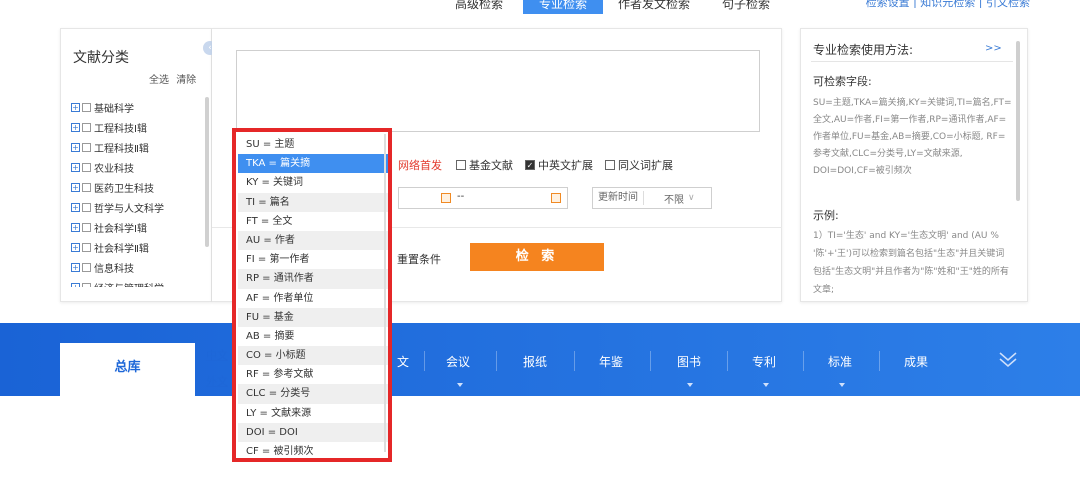 The height and width of the screenshot is (501, 1080). I want to click on category-item: + 社会科学Ⅱ辑, so click(139, 247).